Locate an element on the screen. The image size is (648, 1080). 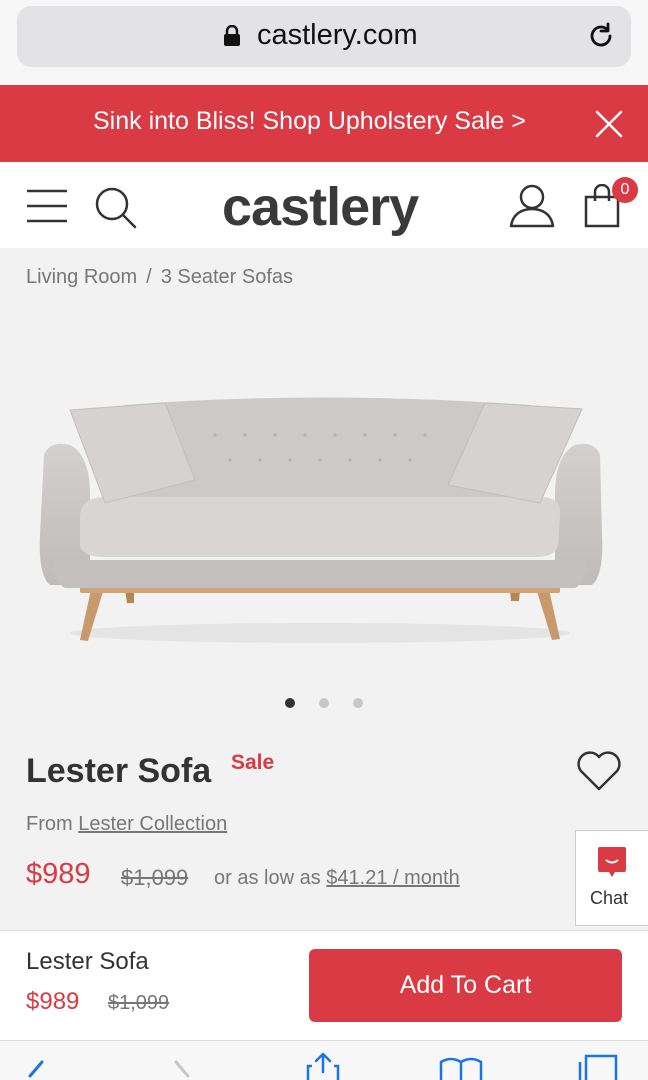
installment-link: $41.21 / month is located at coordinates (392, 878).